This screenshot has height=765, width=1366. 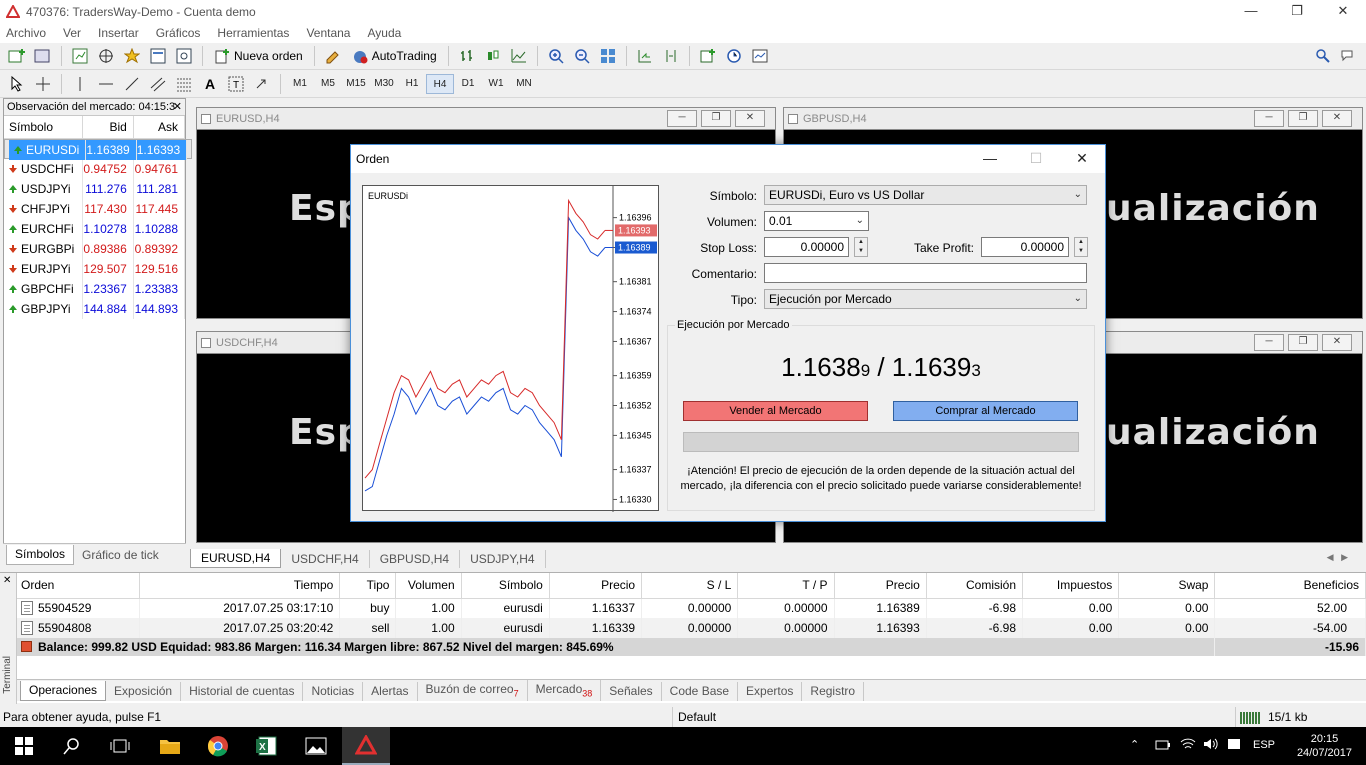 I want to click on tile-windows-icon, so click(x=608, y=56).